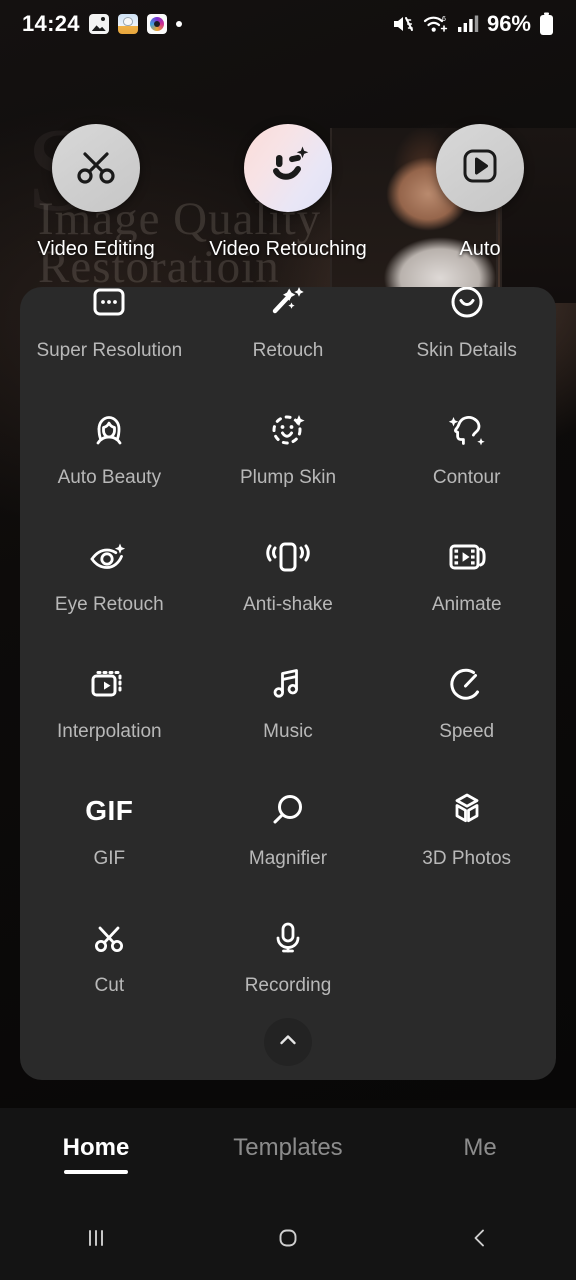 The width and height of the screenshot is (576, 1280). I want to click on top-action-row: Video Editing Video Retouching Auto, so click(288, 204).